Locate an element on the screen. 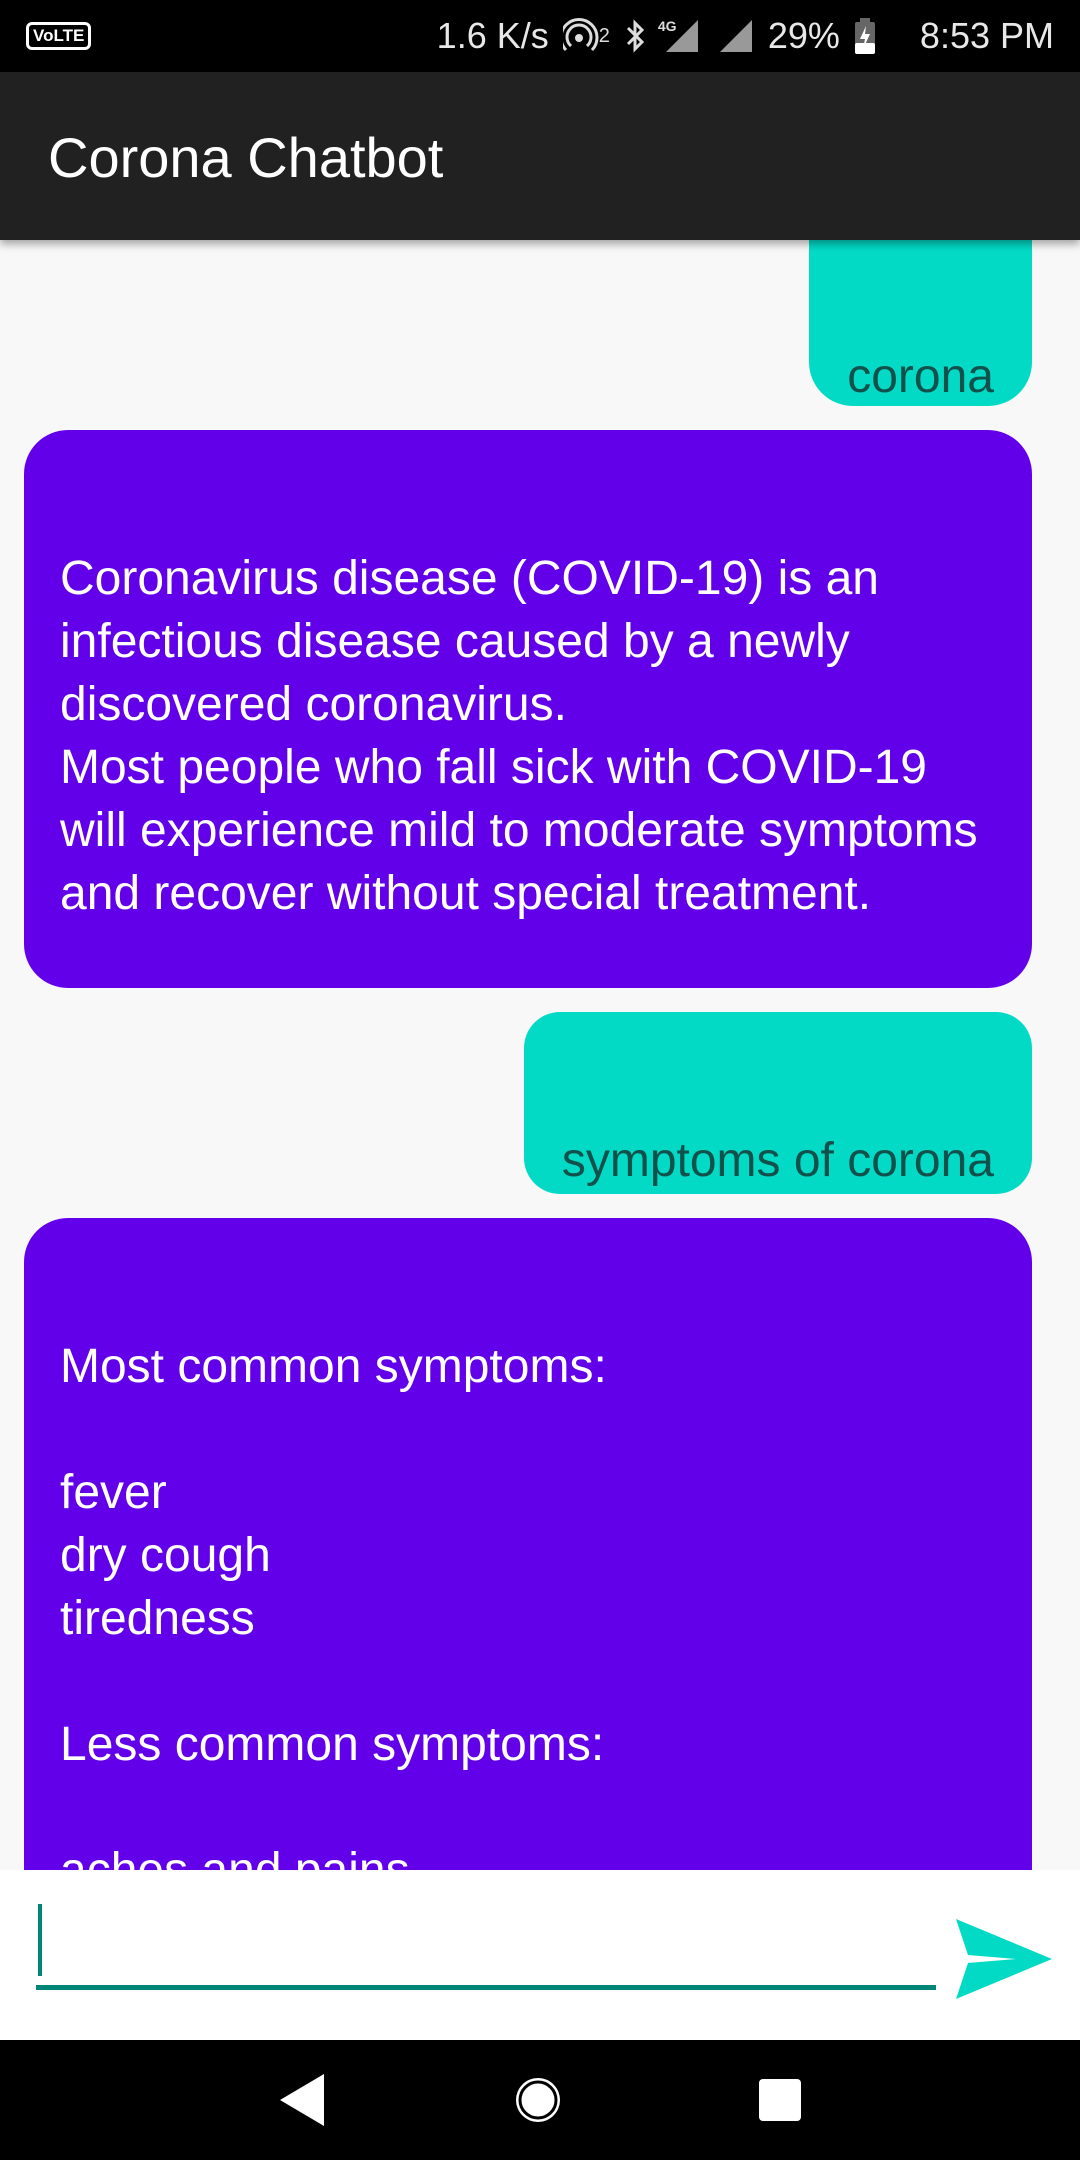 The width and height of the screenshot is (1080, 2160). home-button is located at coordinates (538, 2100).